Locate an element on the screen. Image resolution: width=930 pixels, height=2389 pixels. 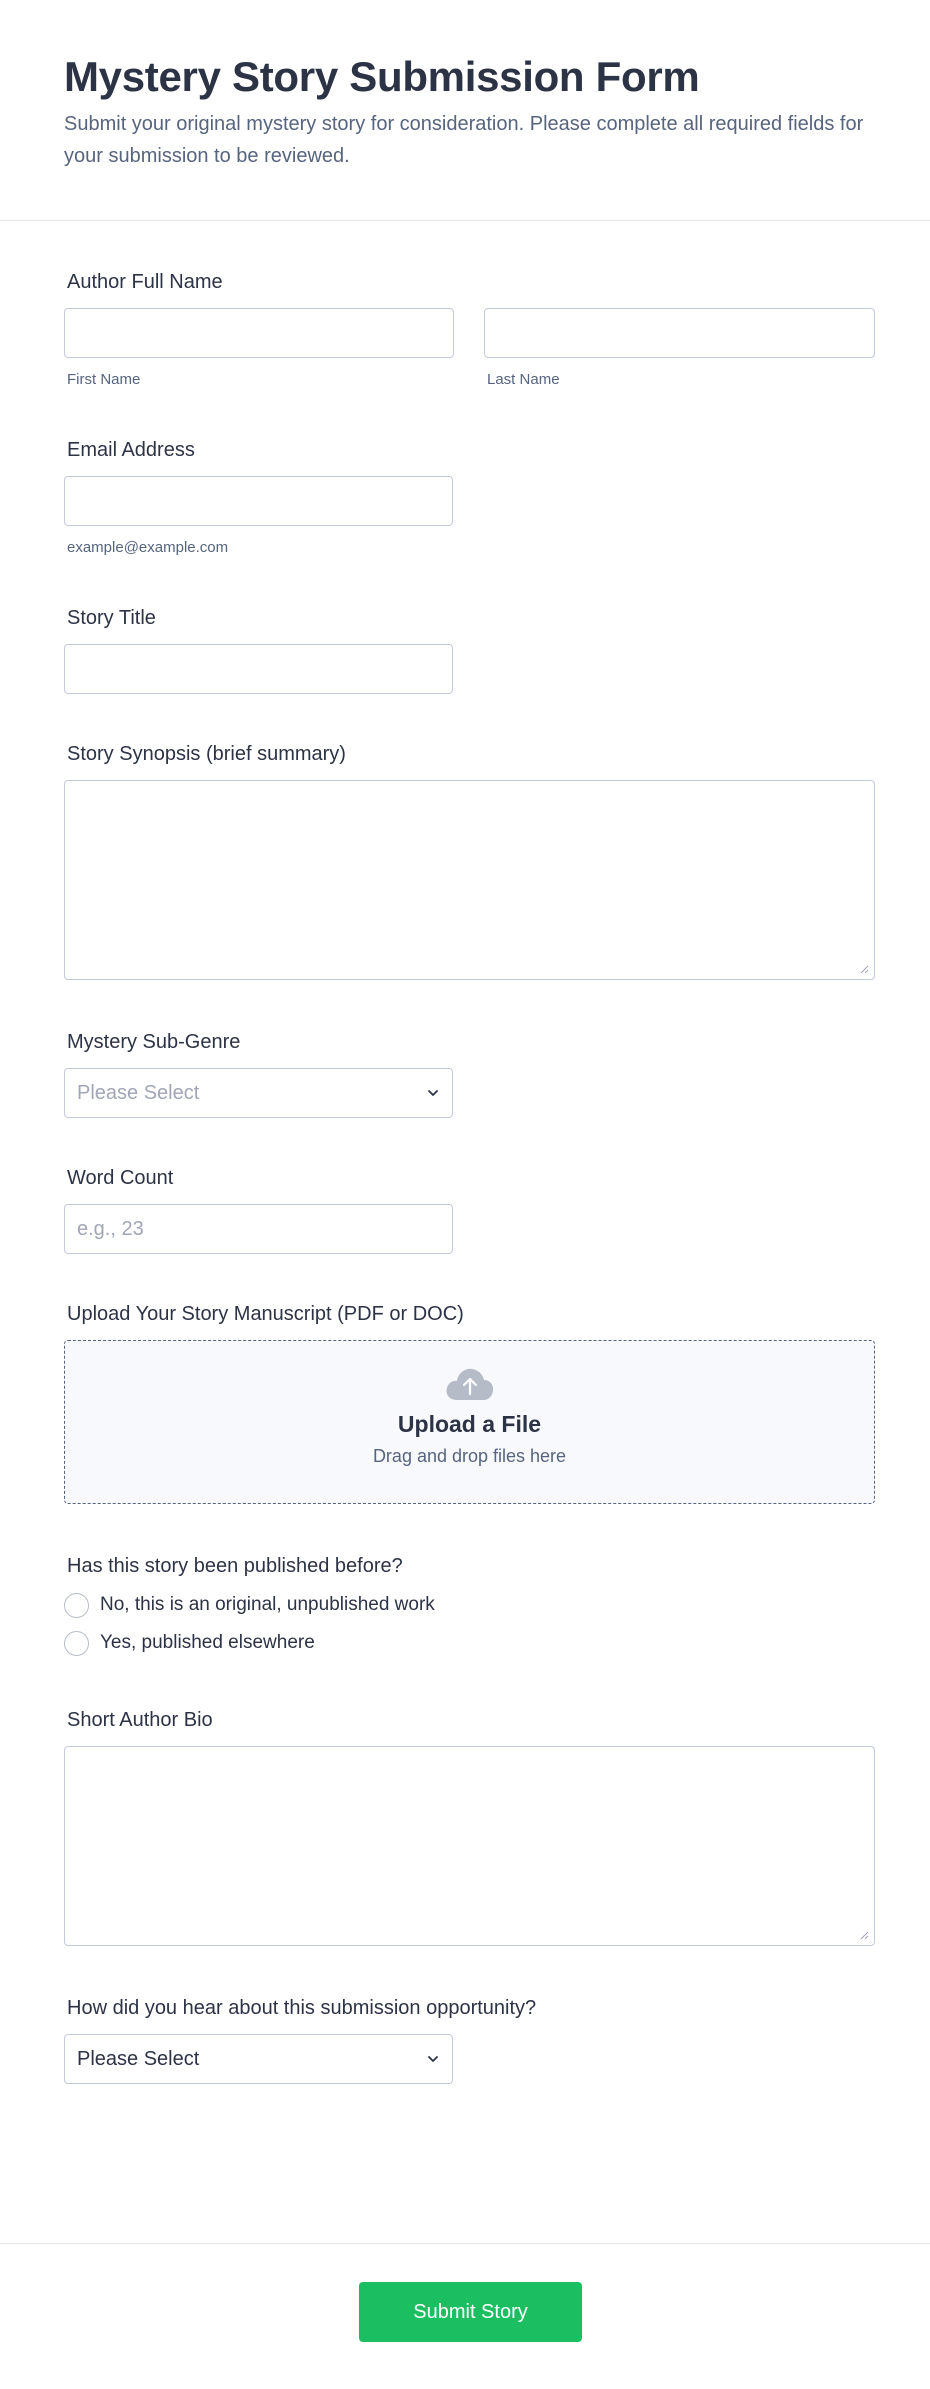
upload-subtitle: Drag and drop files here is located at coordinates (469, 1456).